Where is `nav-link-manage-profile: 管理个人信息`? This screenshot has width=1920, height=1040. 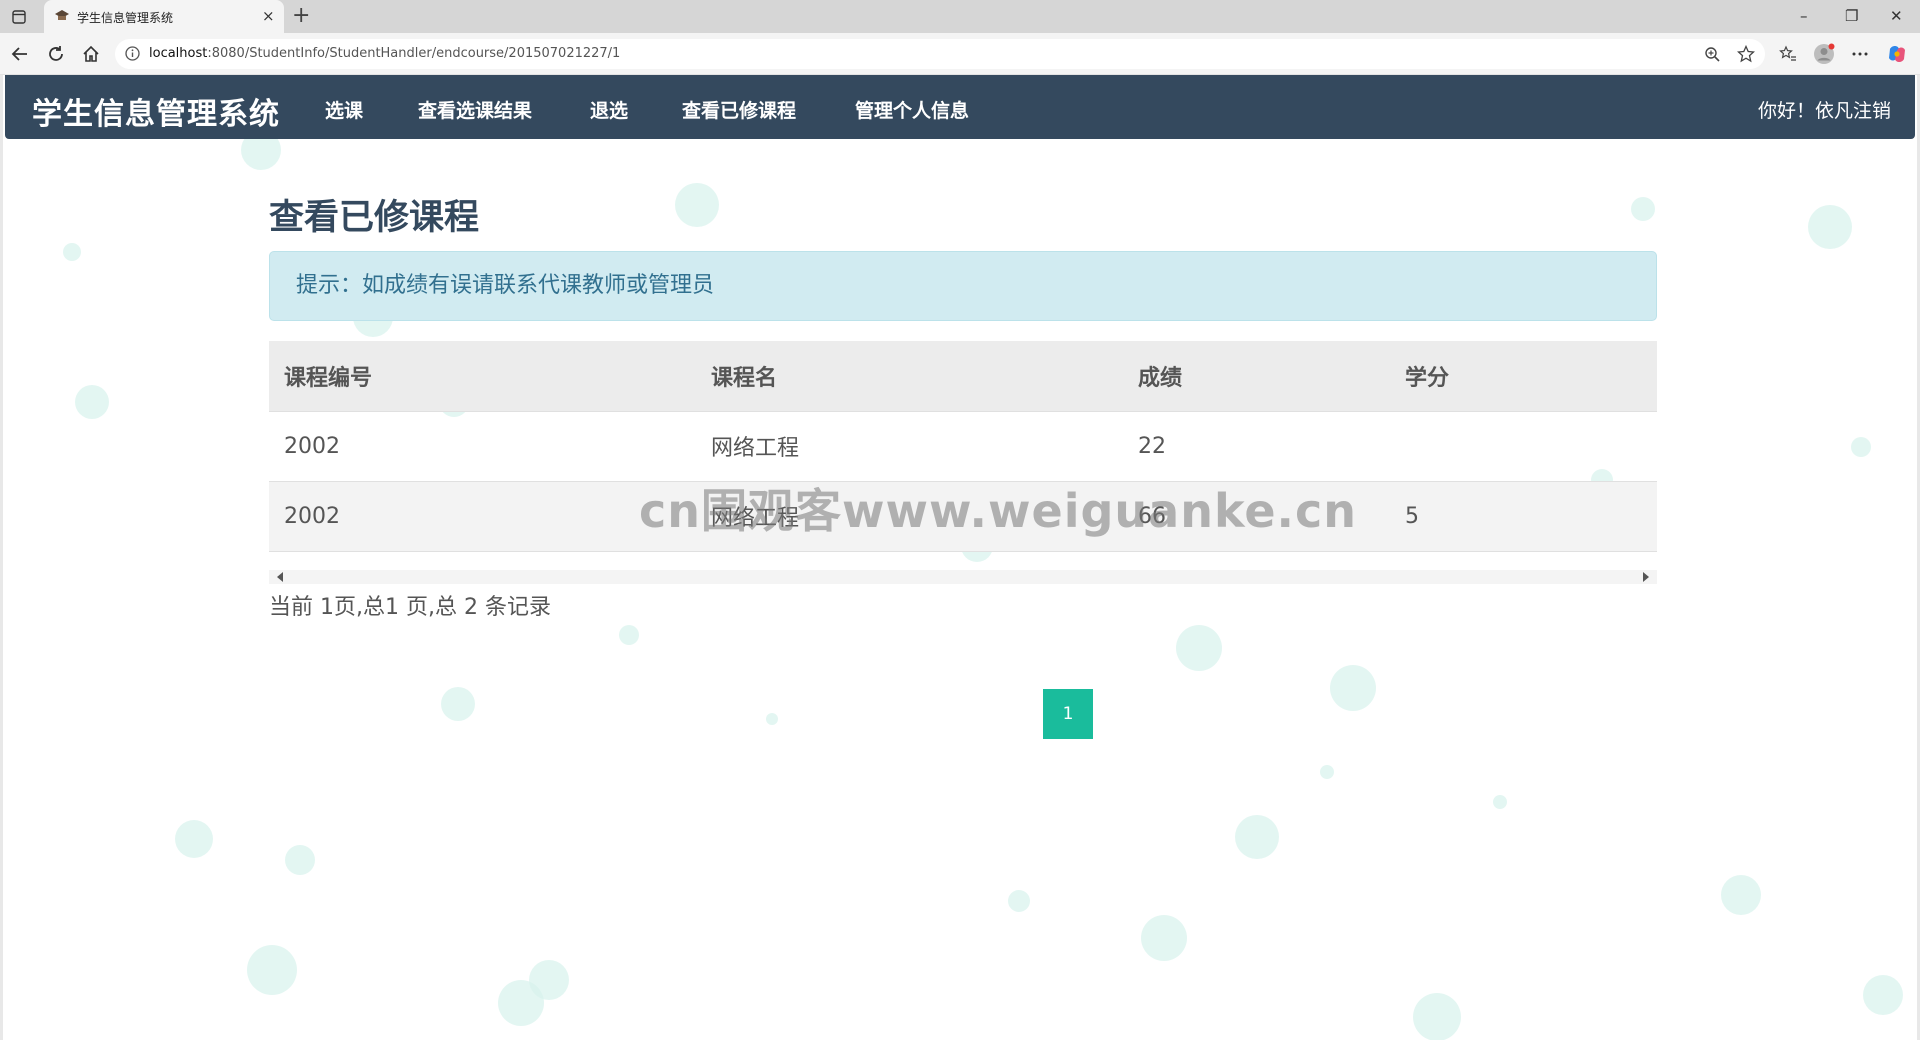 nav-link-manage-profile: 管理个人信息 is located at coordinates (912, 109).